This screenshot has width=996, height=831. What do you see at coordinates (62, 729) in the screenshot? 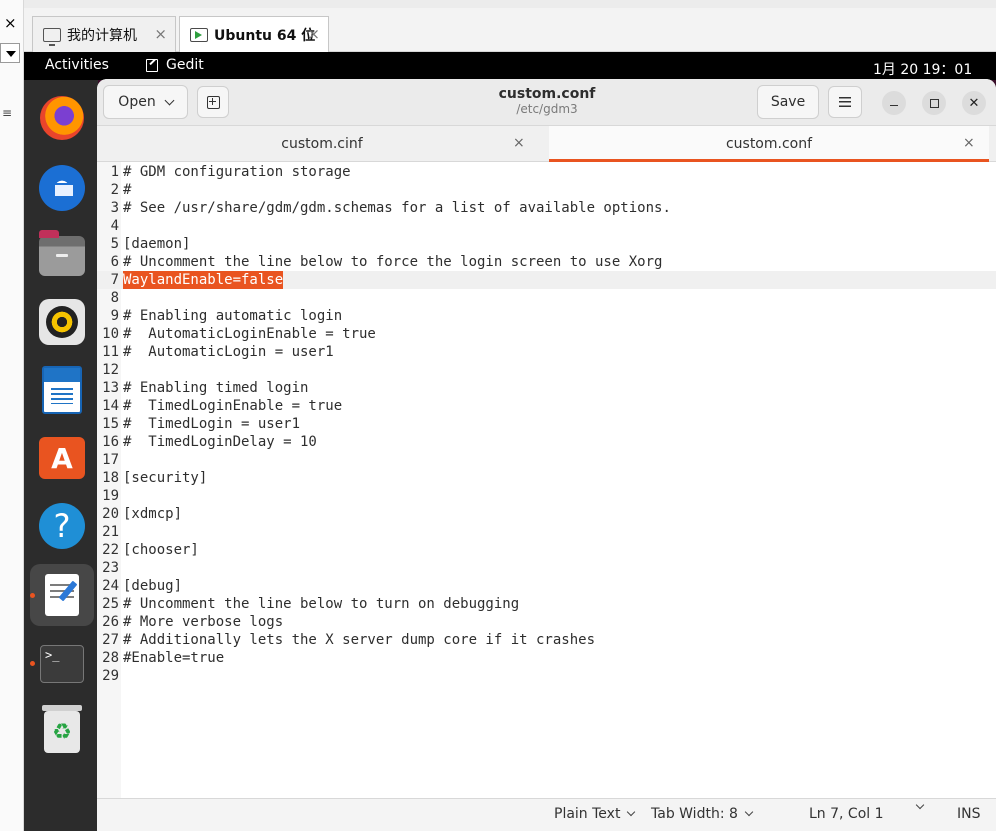
I see `trash-icon: ♻` at bounding box center [62, 729].